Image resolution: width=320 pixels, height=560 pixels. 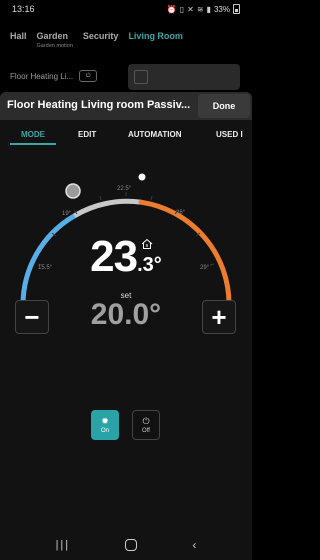 I want to click on device-card-floor-heating: Floor Heating Li... ⏻, so click(x=66, y=76).